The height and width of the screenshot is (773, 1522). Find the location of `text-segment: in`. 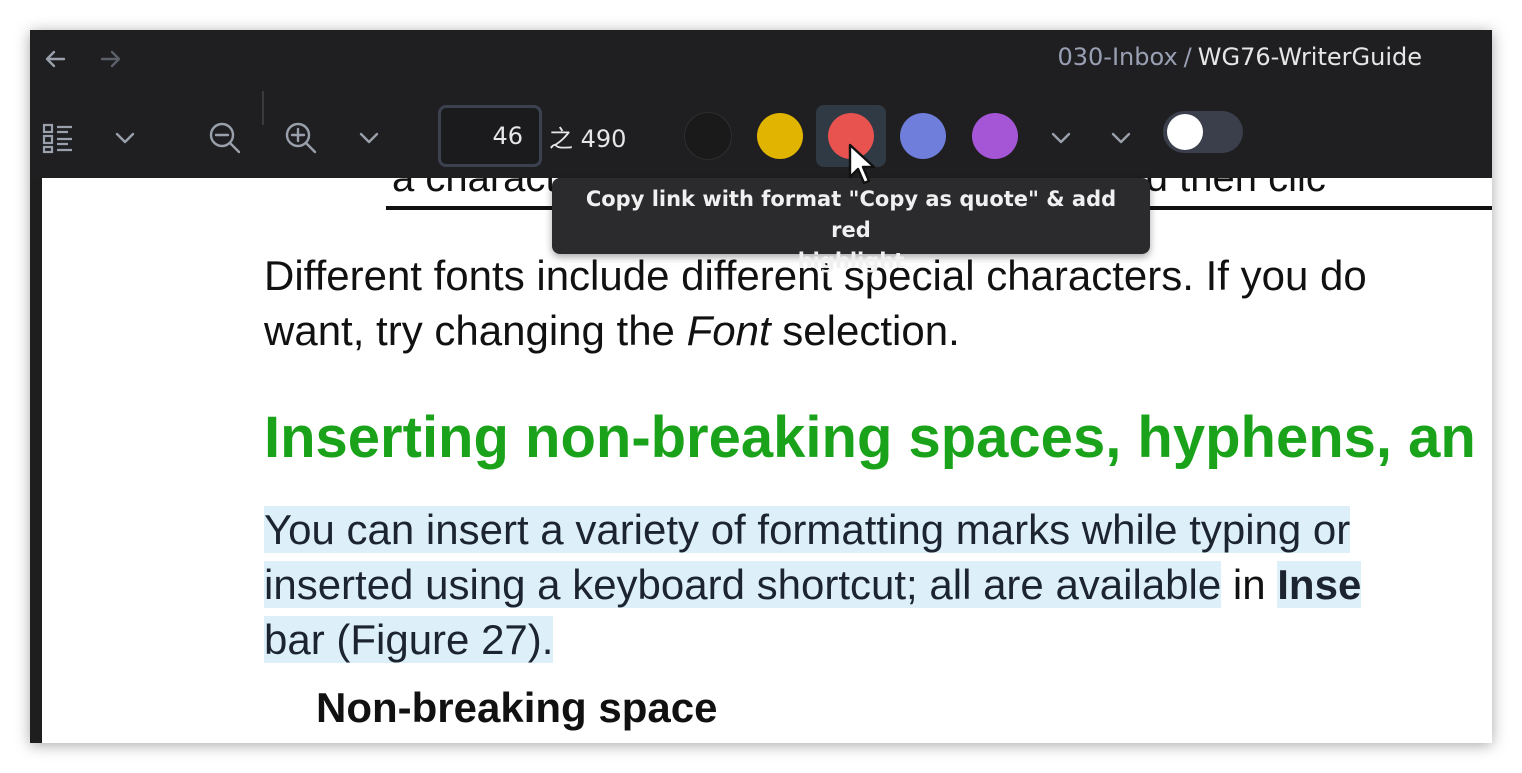

text-segment: in is located at coordinates (1249, 584).